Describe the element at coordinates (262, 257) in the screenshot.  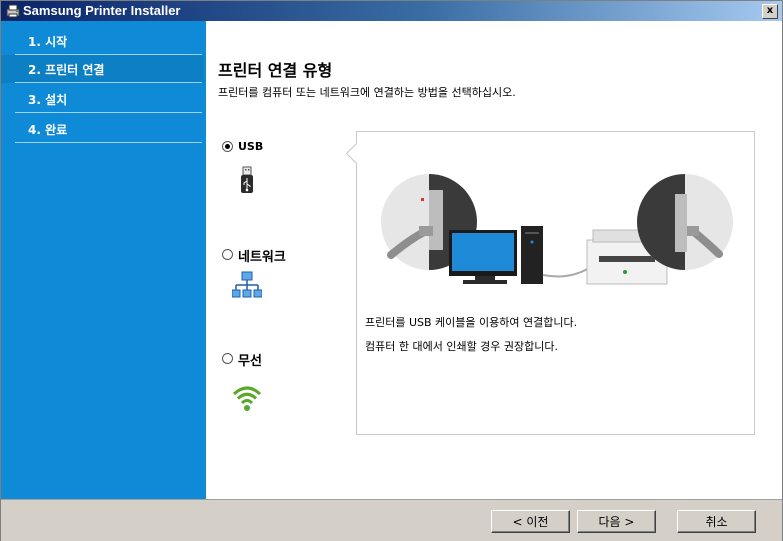
I see `network-label: 네트워크` at that location.